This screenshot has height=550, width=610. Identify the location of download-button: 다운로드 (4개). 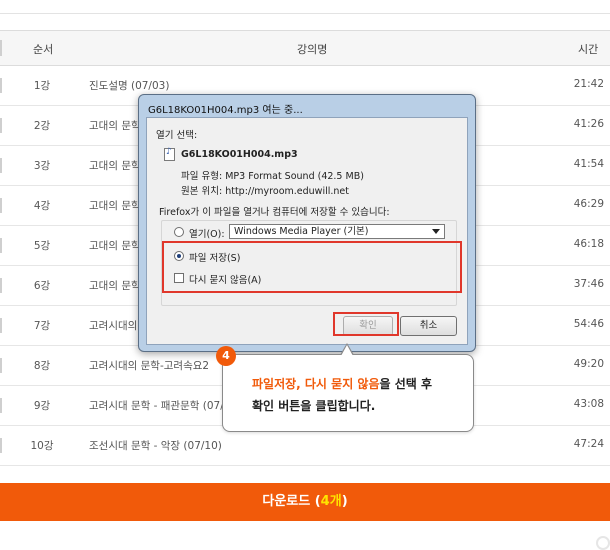
(305, 502).